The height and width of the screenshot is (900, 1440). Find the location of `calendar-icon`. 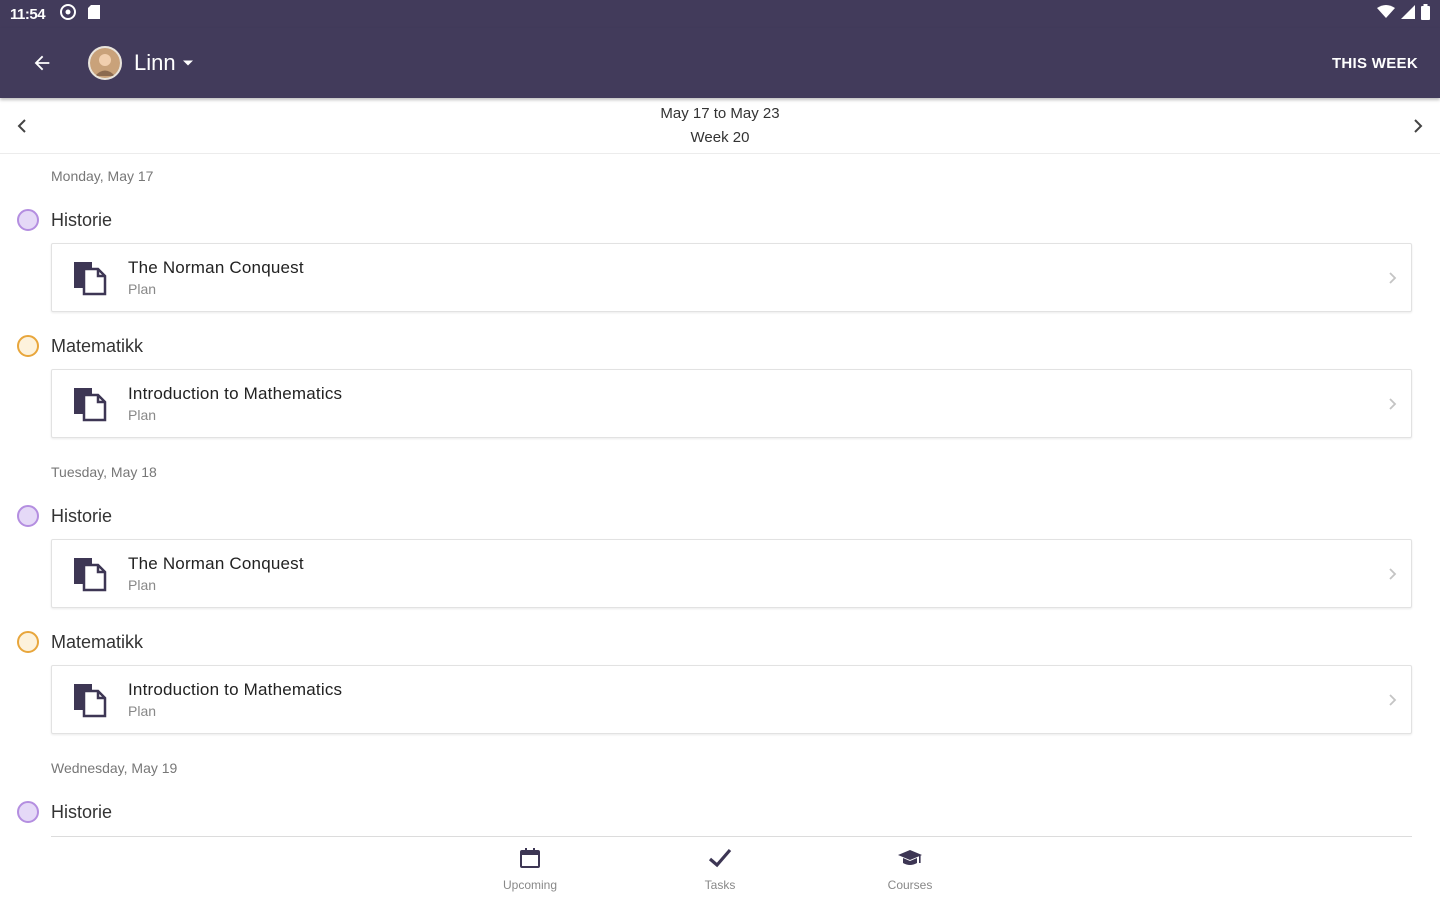

calendar-icon is located at coordinates (530, 860).